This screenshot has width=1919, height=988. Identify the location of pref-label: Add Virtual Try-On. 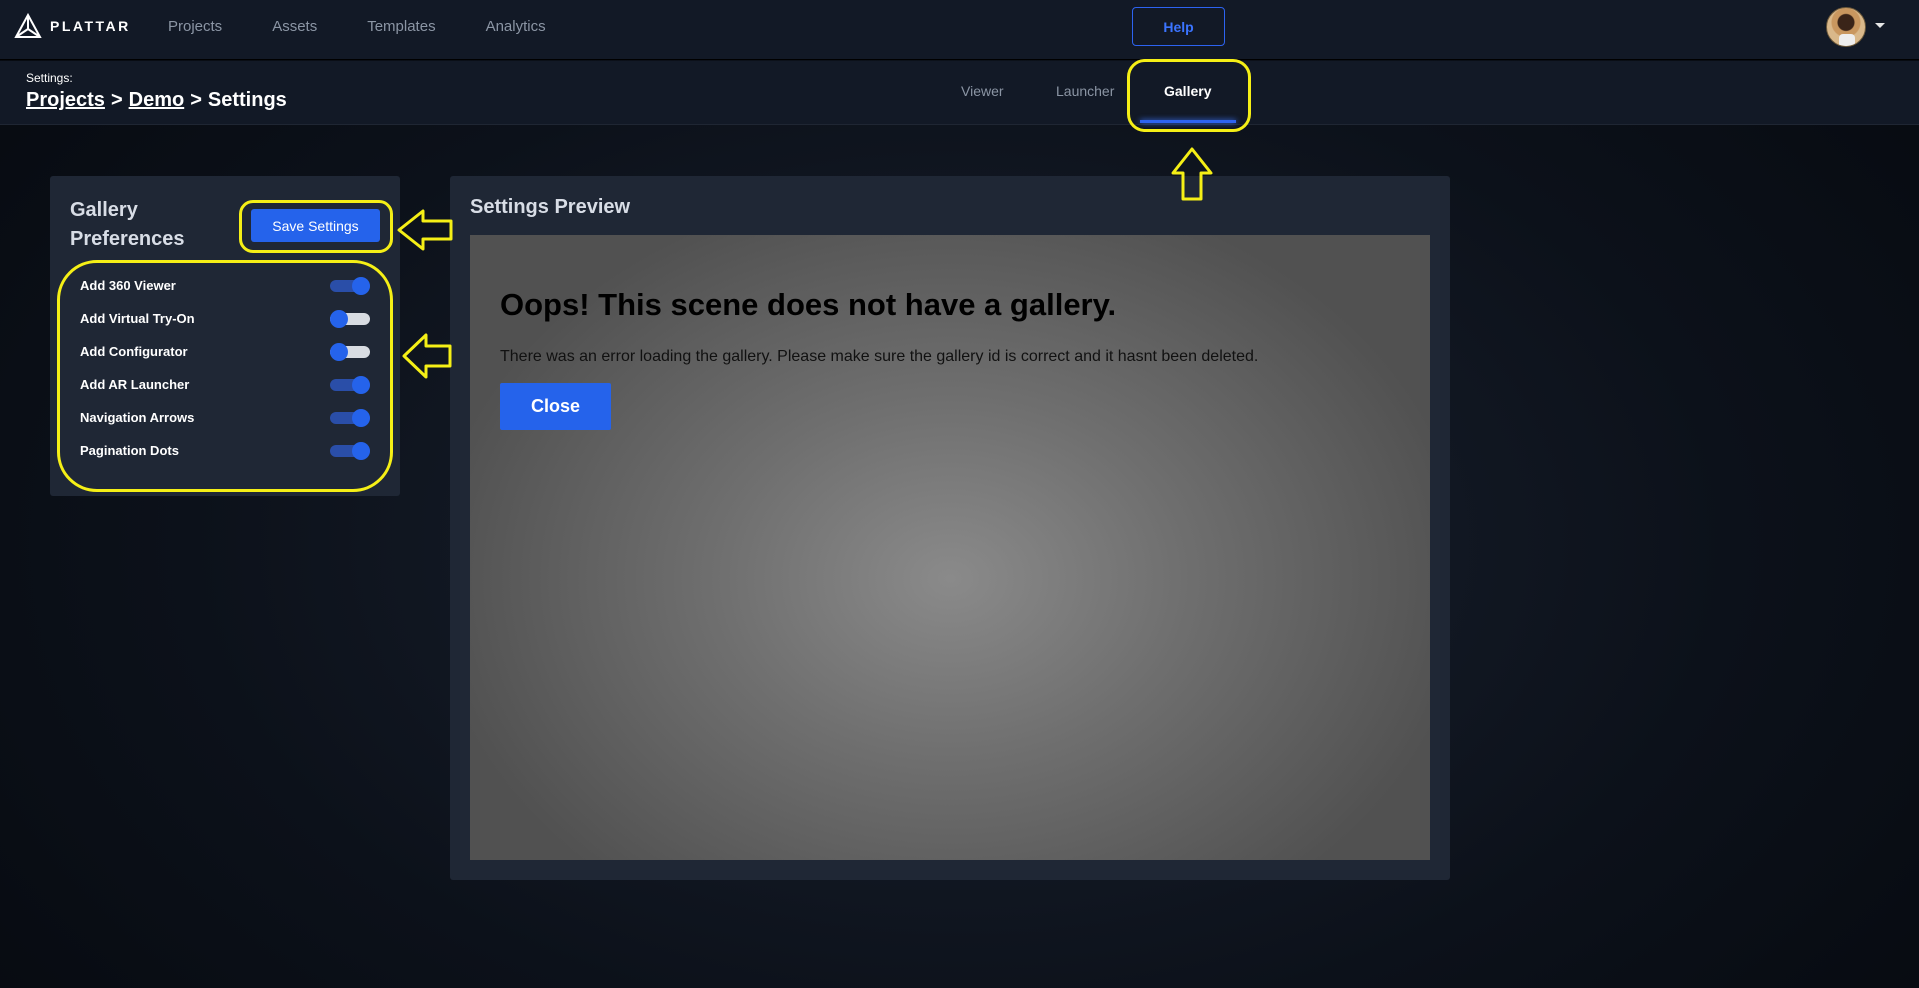
(137, 318).